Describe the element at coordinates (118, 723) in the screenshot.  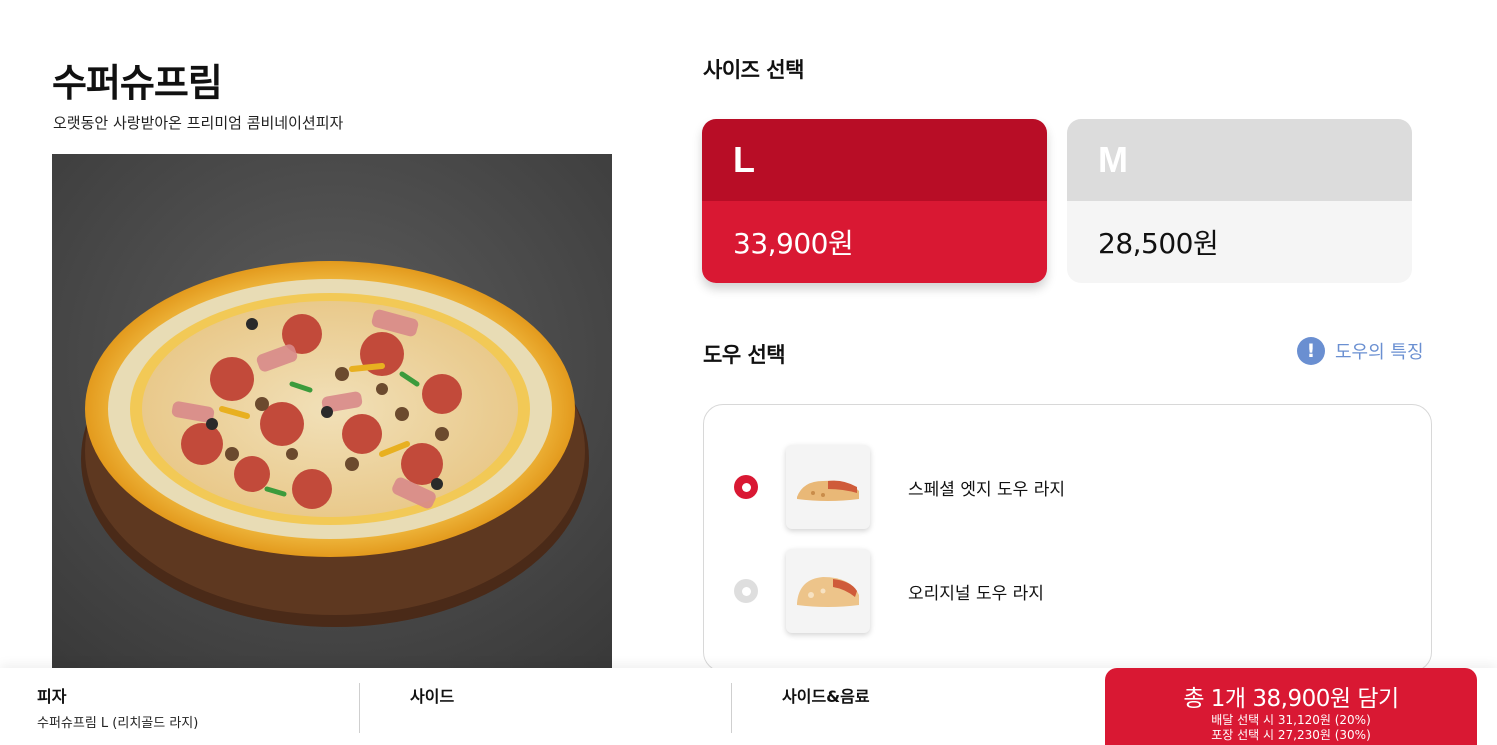
I see `tab-subtitle: 수퍼슈프림 L (리치골드 라지)` at that location.